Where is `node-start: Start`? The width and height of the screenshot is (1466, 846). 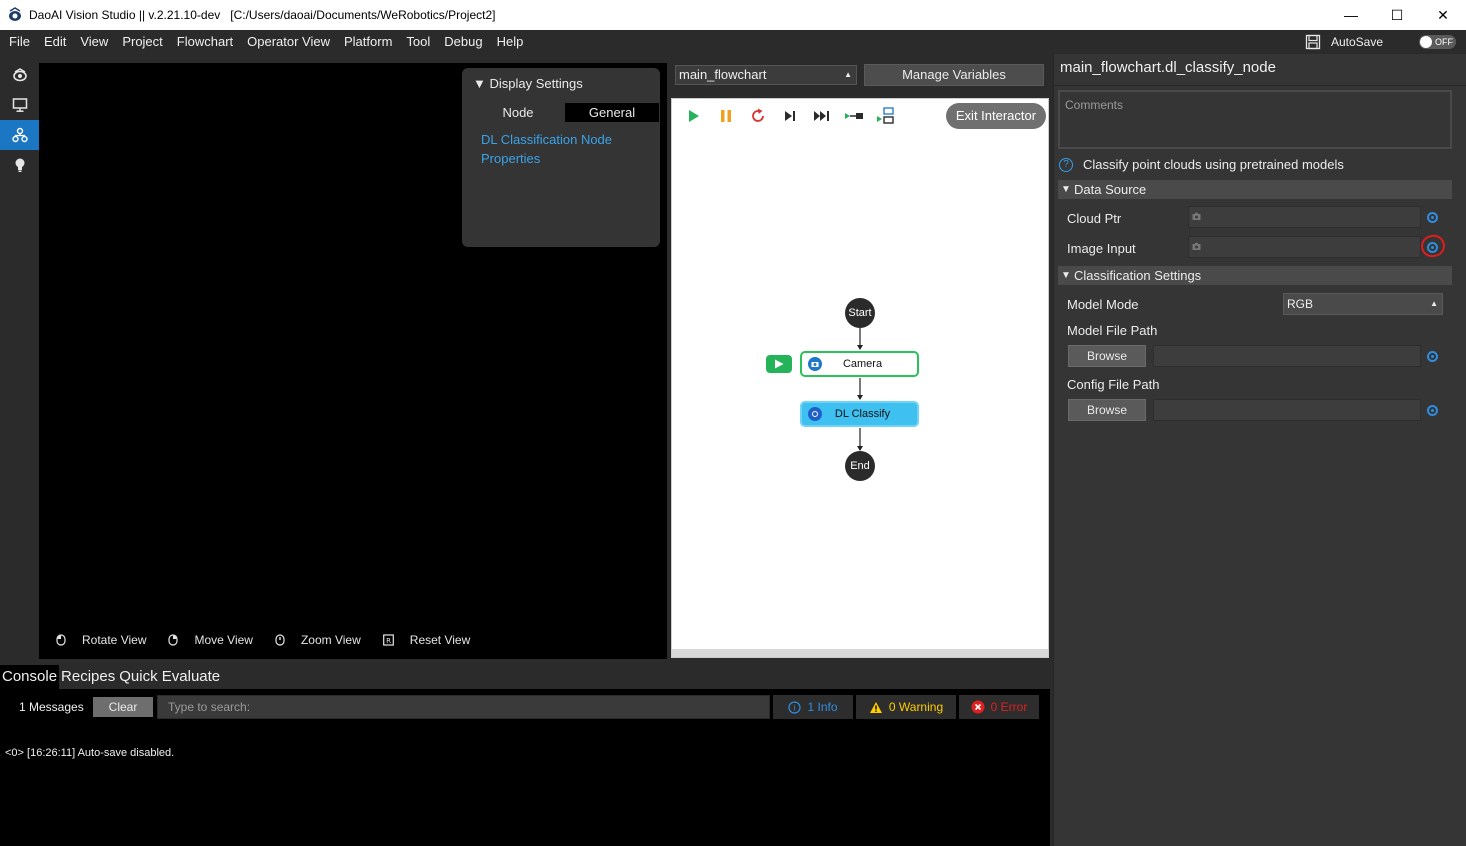 node-start: Start is located at coordinates (860, 313).